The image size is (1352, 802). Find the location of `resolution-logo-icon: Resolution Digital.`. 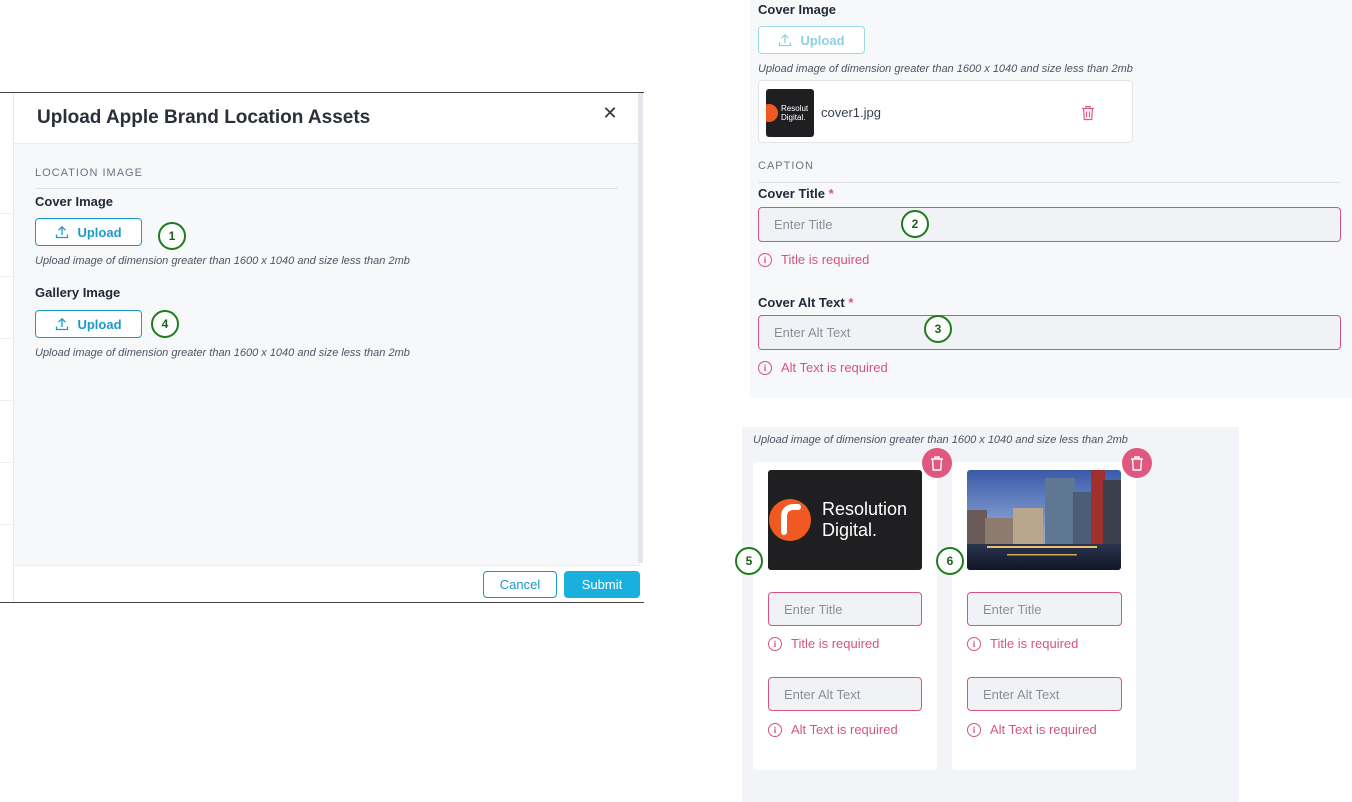

resolution-logo-icon: Resolution Digital. is located at coordinates (838, 520).